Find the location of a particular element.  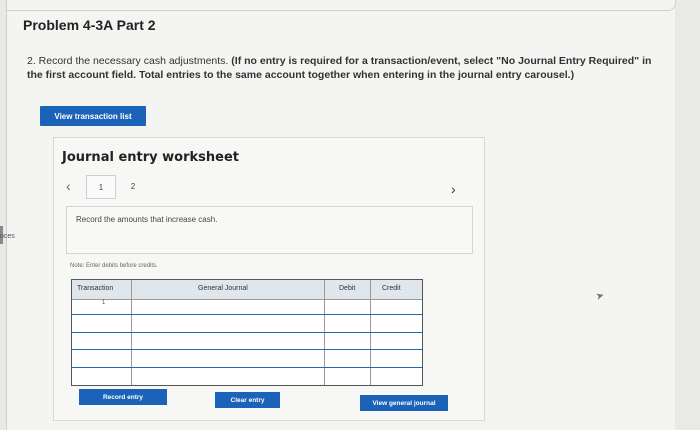

col-header-transaction: Transaction is located at coordinates (95, 288).